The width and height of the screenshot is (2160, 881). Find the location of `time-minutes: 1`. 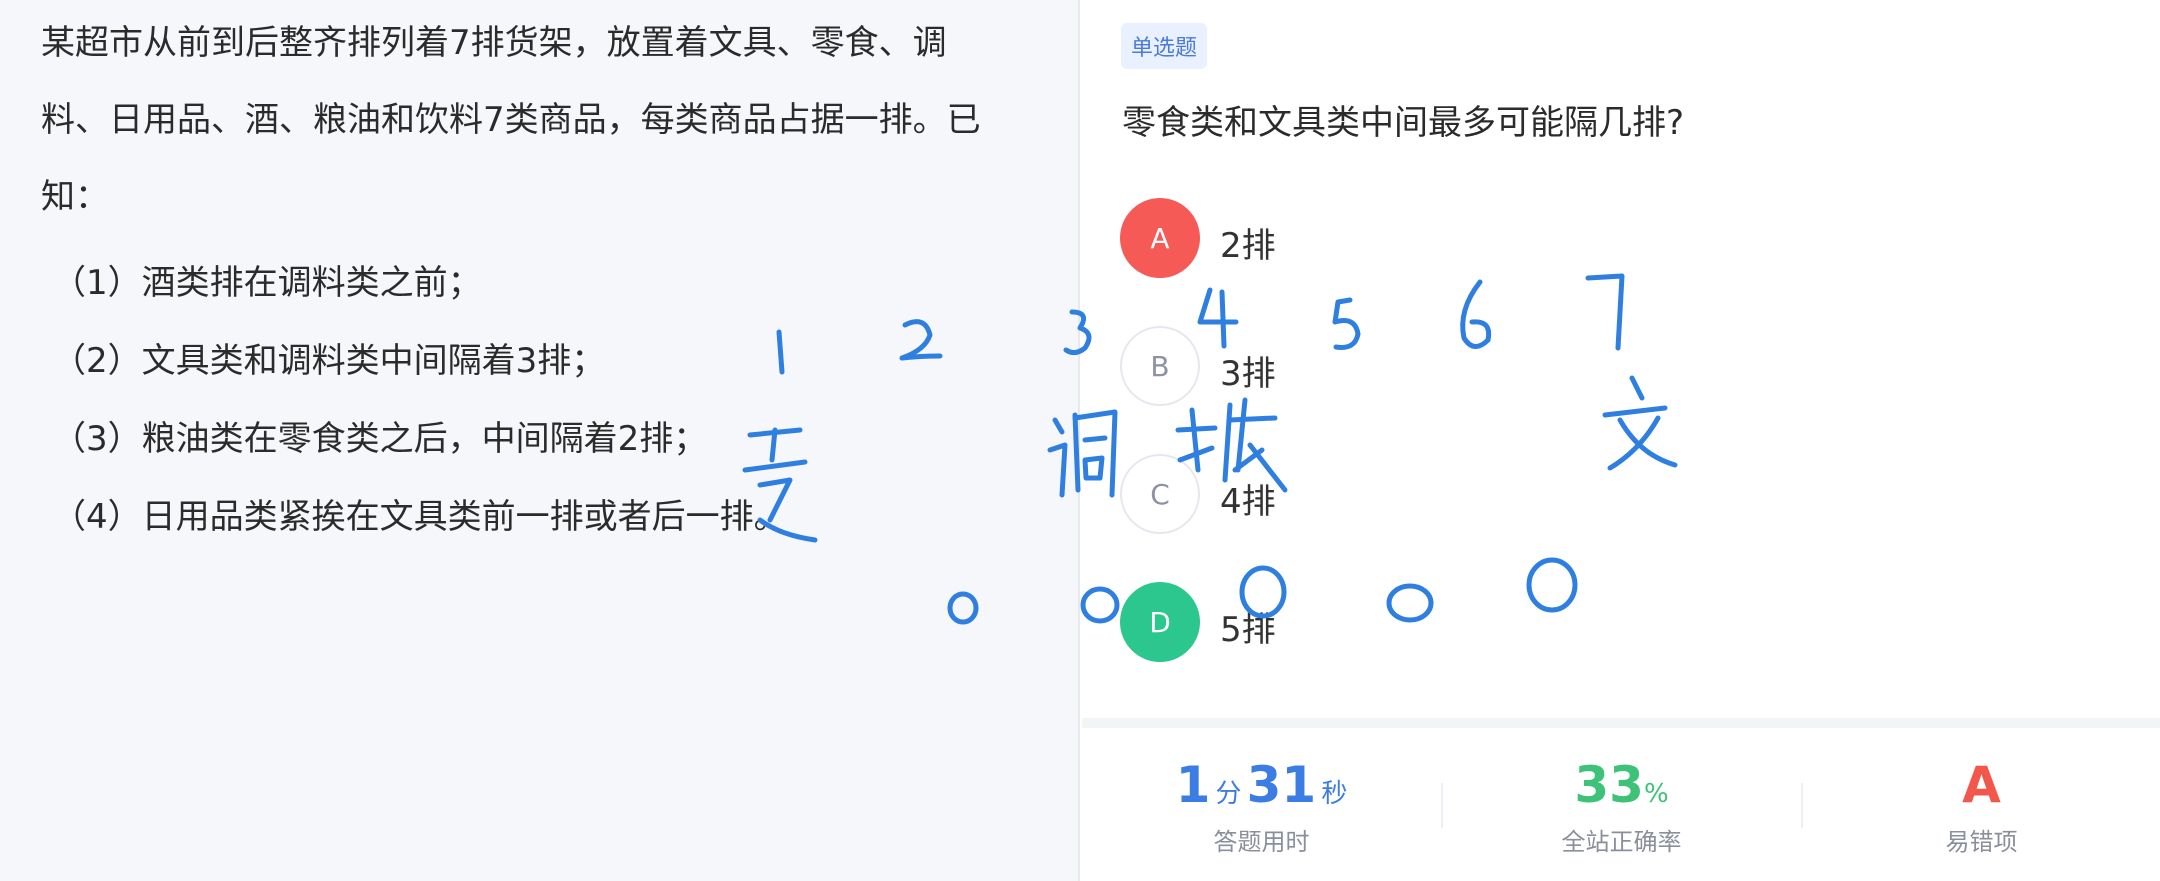

time-minutes: 1 is located at coordinates (1193, 785).